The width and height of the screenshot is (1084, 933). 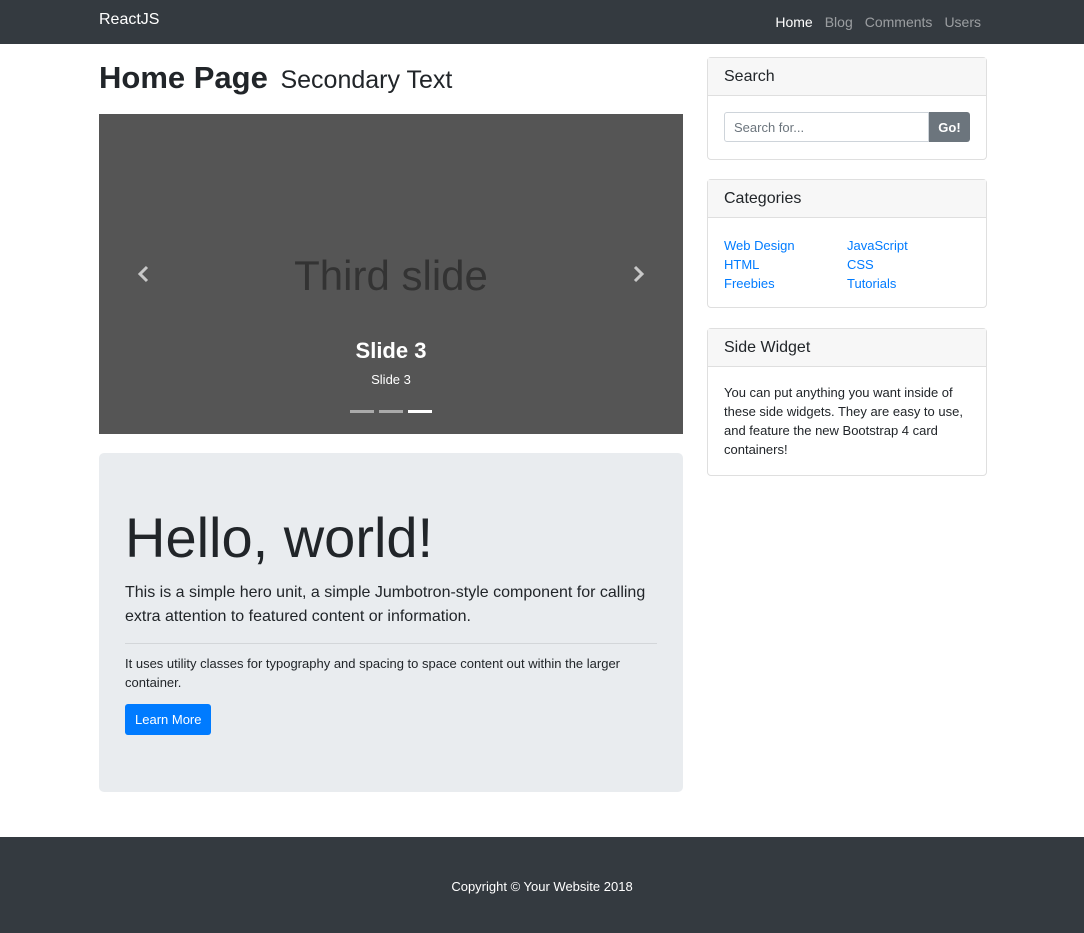 What do you see at coordinates (847, 199) in the screenshot?
I see `categories-card-title: Categories` at bounding box center [847, 199].